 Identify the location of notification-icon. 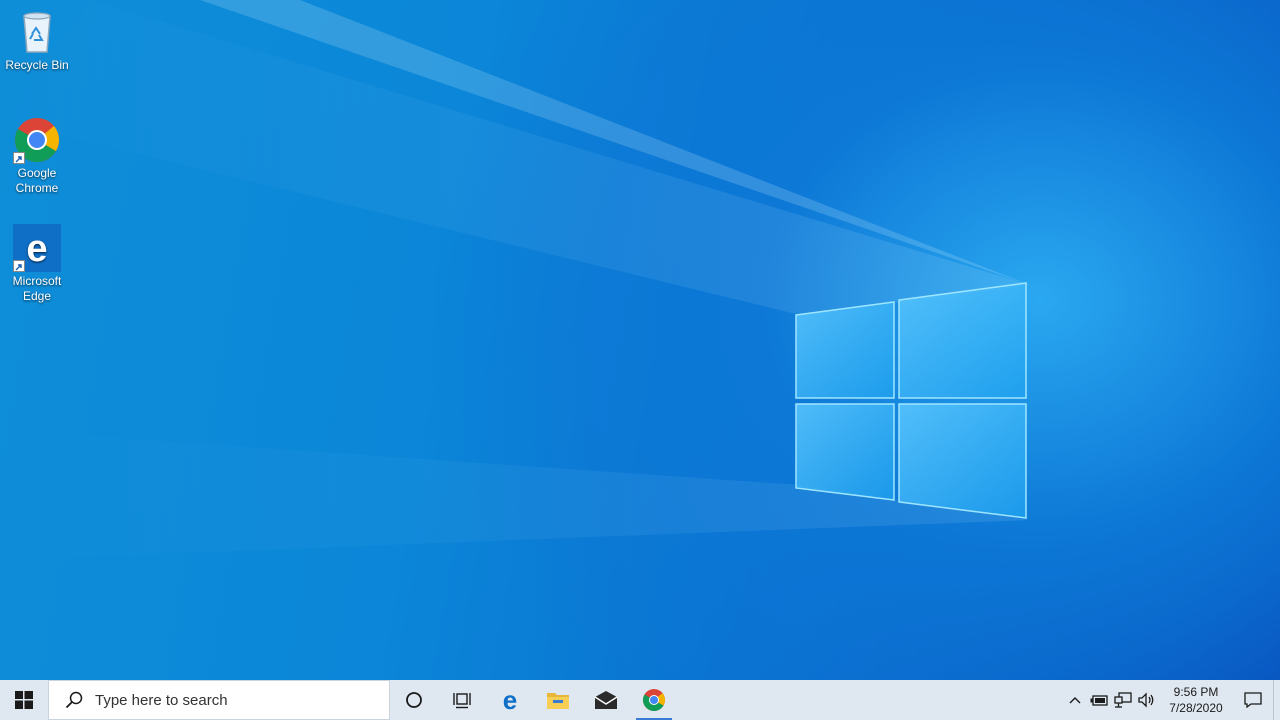
(1253, 700).